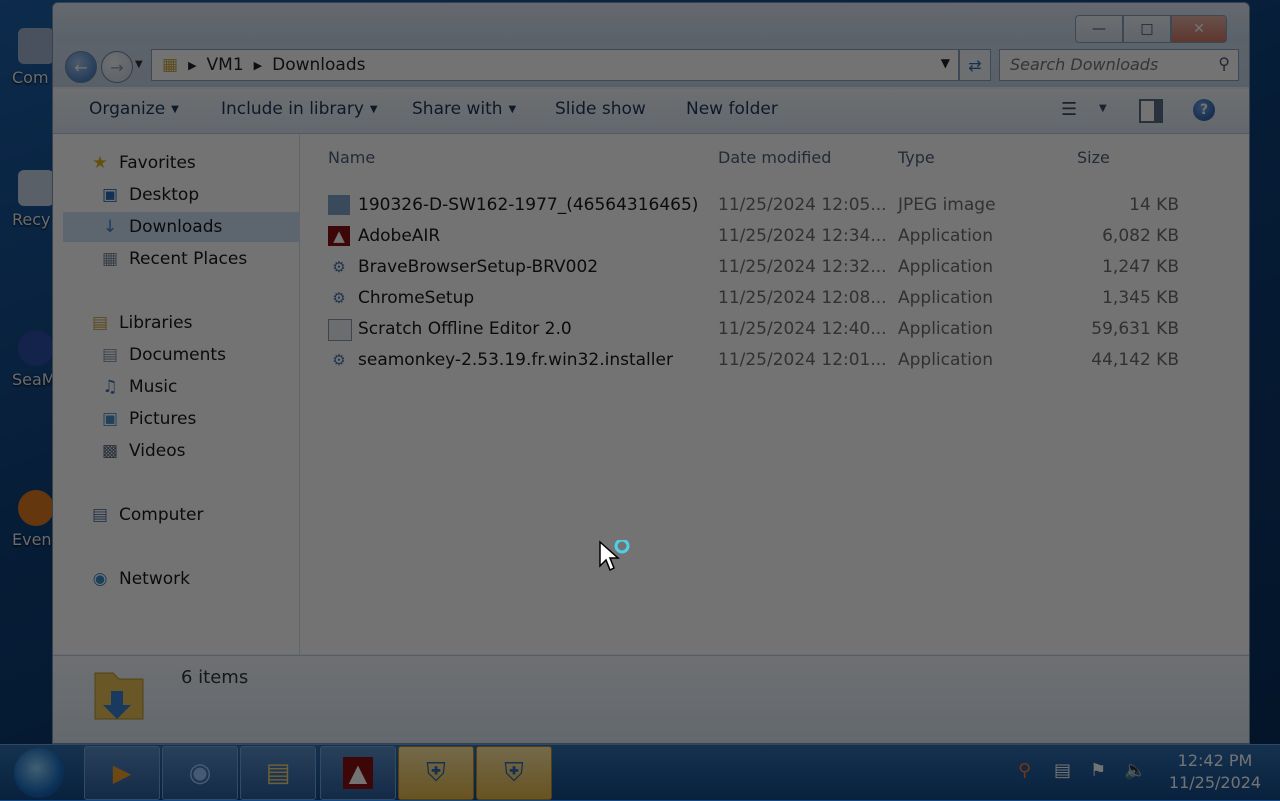  What do you see at coordinates (1215, 782) in the screenshot?
I see `clock-date: 11/25/2024` at bounding box center [1215, 782].